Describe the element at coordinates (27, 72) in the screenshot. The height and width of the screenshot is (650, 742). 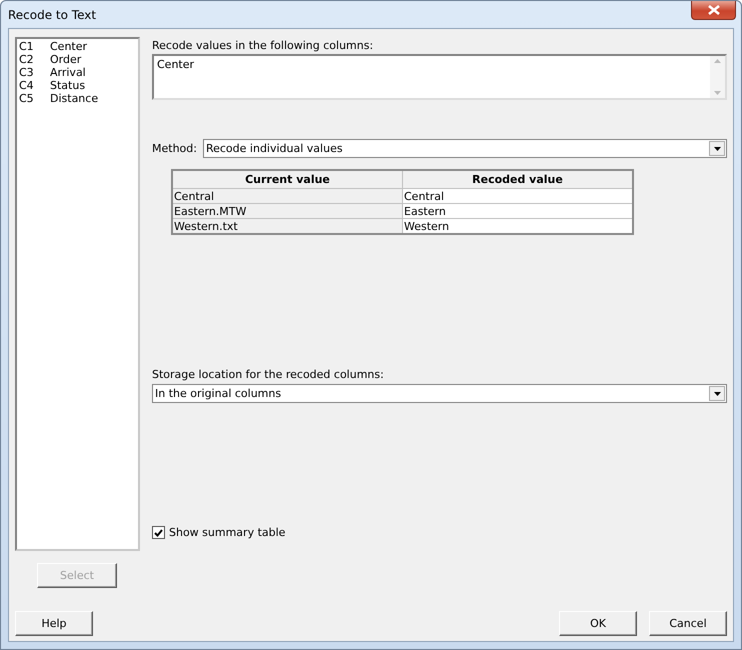
I see `column-number: C3` at that location.